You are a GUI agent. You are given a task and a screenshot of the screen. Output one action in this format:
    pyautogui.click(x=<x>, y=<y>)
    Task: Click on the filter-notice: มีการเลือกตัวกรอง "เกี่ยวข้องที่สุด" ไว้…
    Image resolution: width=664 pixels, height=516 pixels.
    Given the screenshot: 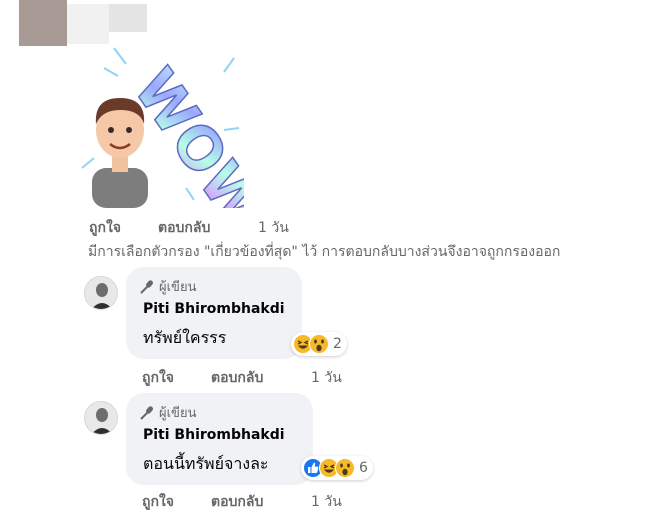 What is the action you would take?
    pyautogui.click(x=324, y=252)
    